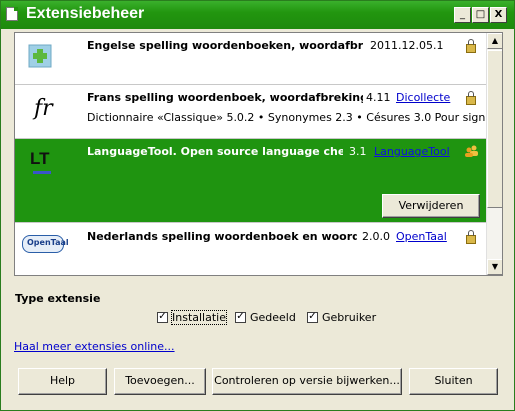 Image resolution: width=515 pixels, height=411 pixels. What do you see at coordinates (199, 317) in the screenshot?
I see `installation-label: Installatie` at bounding box center [199, 317].